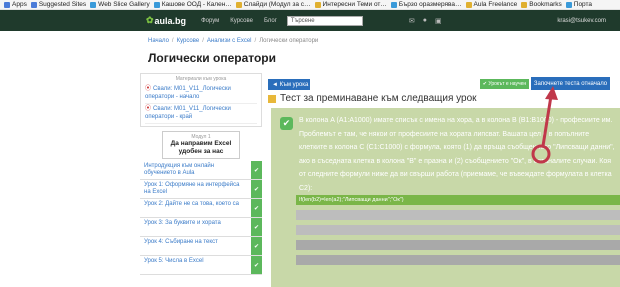  Describe the element at coordinates (188, 41) in the screenshot. I see `breadcrumb-courses: Курсове` at that location.